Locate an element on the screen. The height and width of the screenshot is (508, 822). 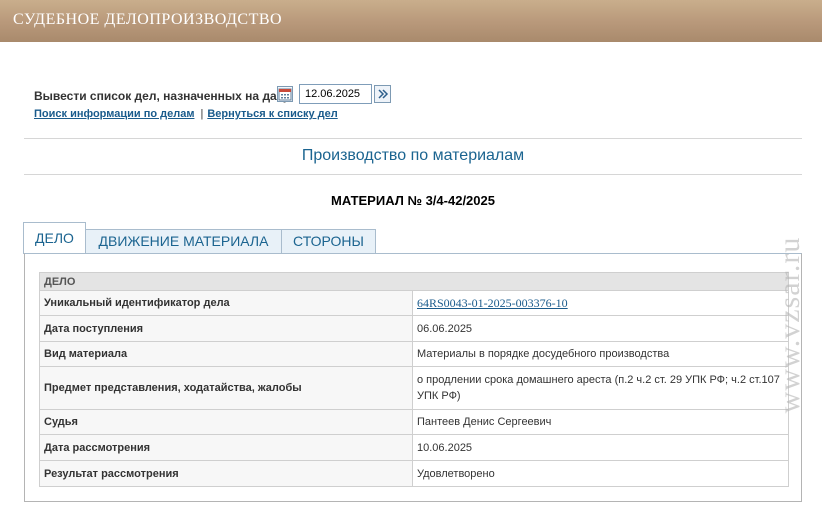
divider-bottom is located at coordinates (413, 174).